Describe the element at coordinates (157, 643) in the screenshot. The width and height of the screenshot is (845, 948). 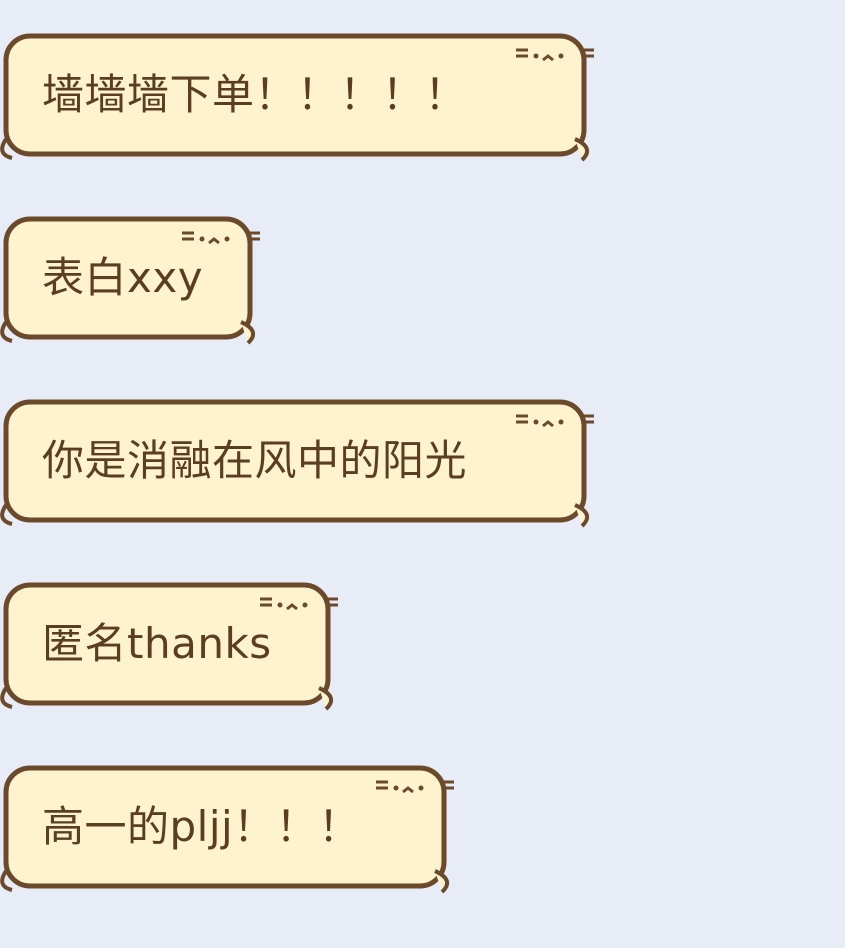
I see `message-text: 匿名thanks` at that location.